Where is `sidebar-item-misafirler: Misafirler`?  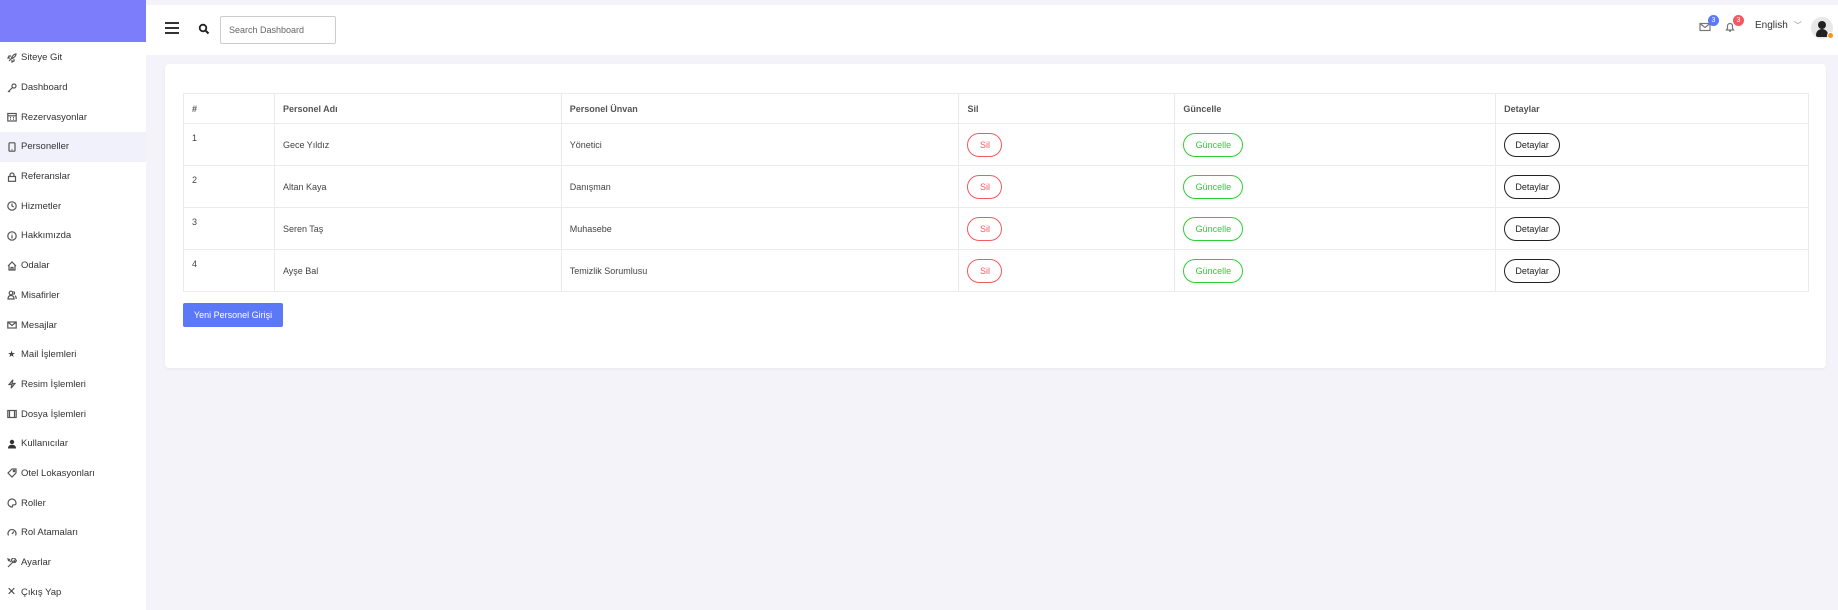 sidebar-item-misafirler: Misafirler is located at coordinates (73, 296).